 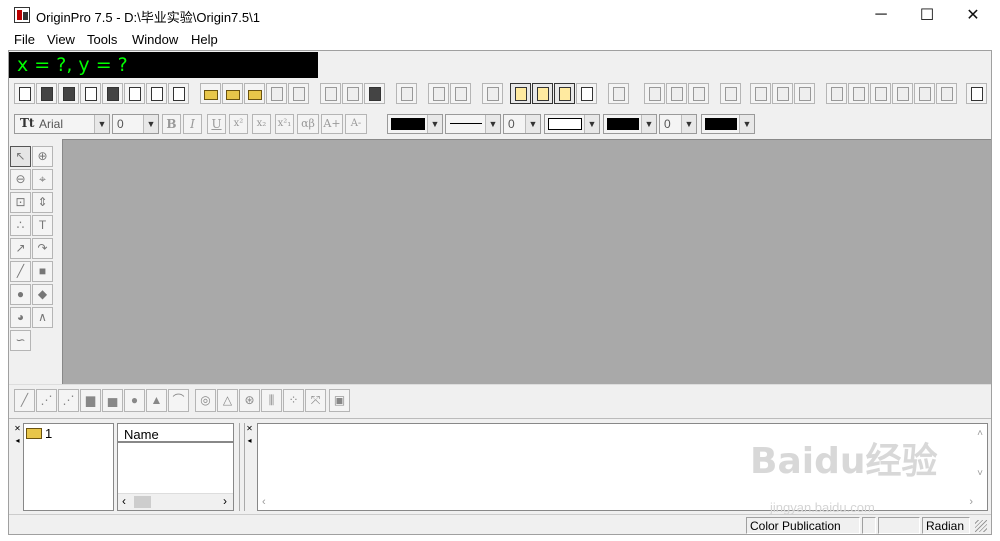 I want to click on menu-tools: Tools, so click(x=102, y=39).